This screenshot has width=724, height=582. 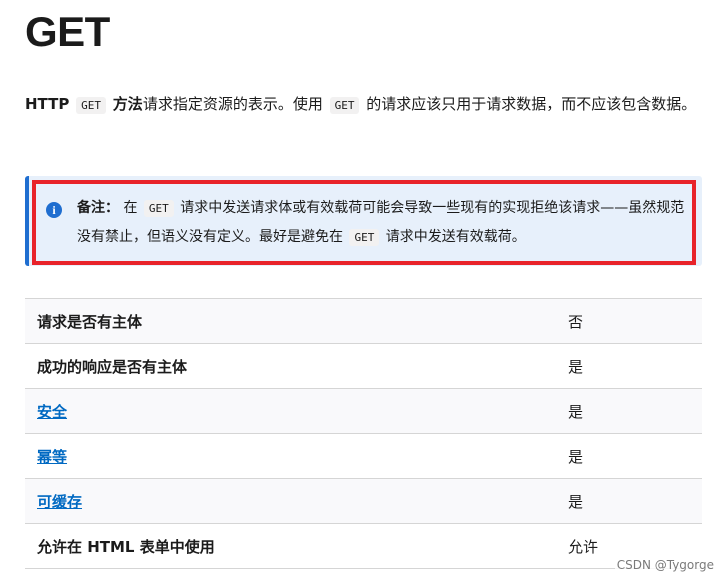 What do you see at coordinates (629, 321) in the screenshot?
I see `row-value: 否` at bounding box center [629, 321].